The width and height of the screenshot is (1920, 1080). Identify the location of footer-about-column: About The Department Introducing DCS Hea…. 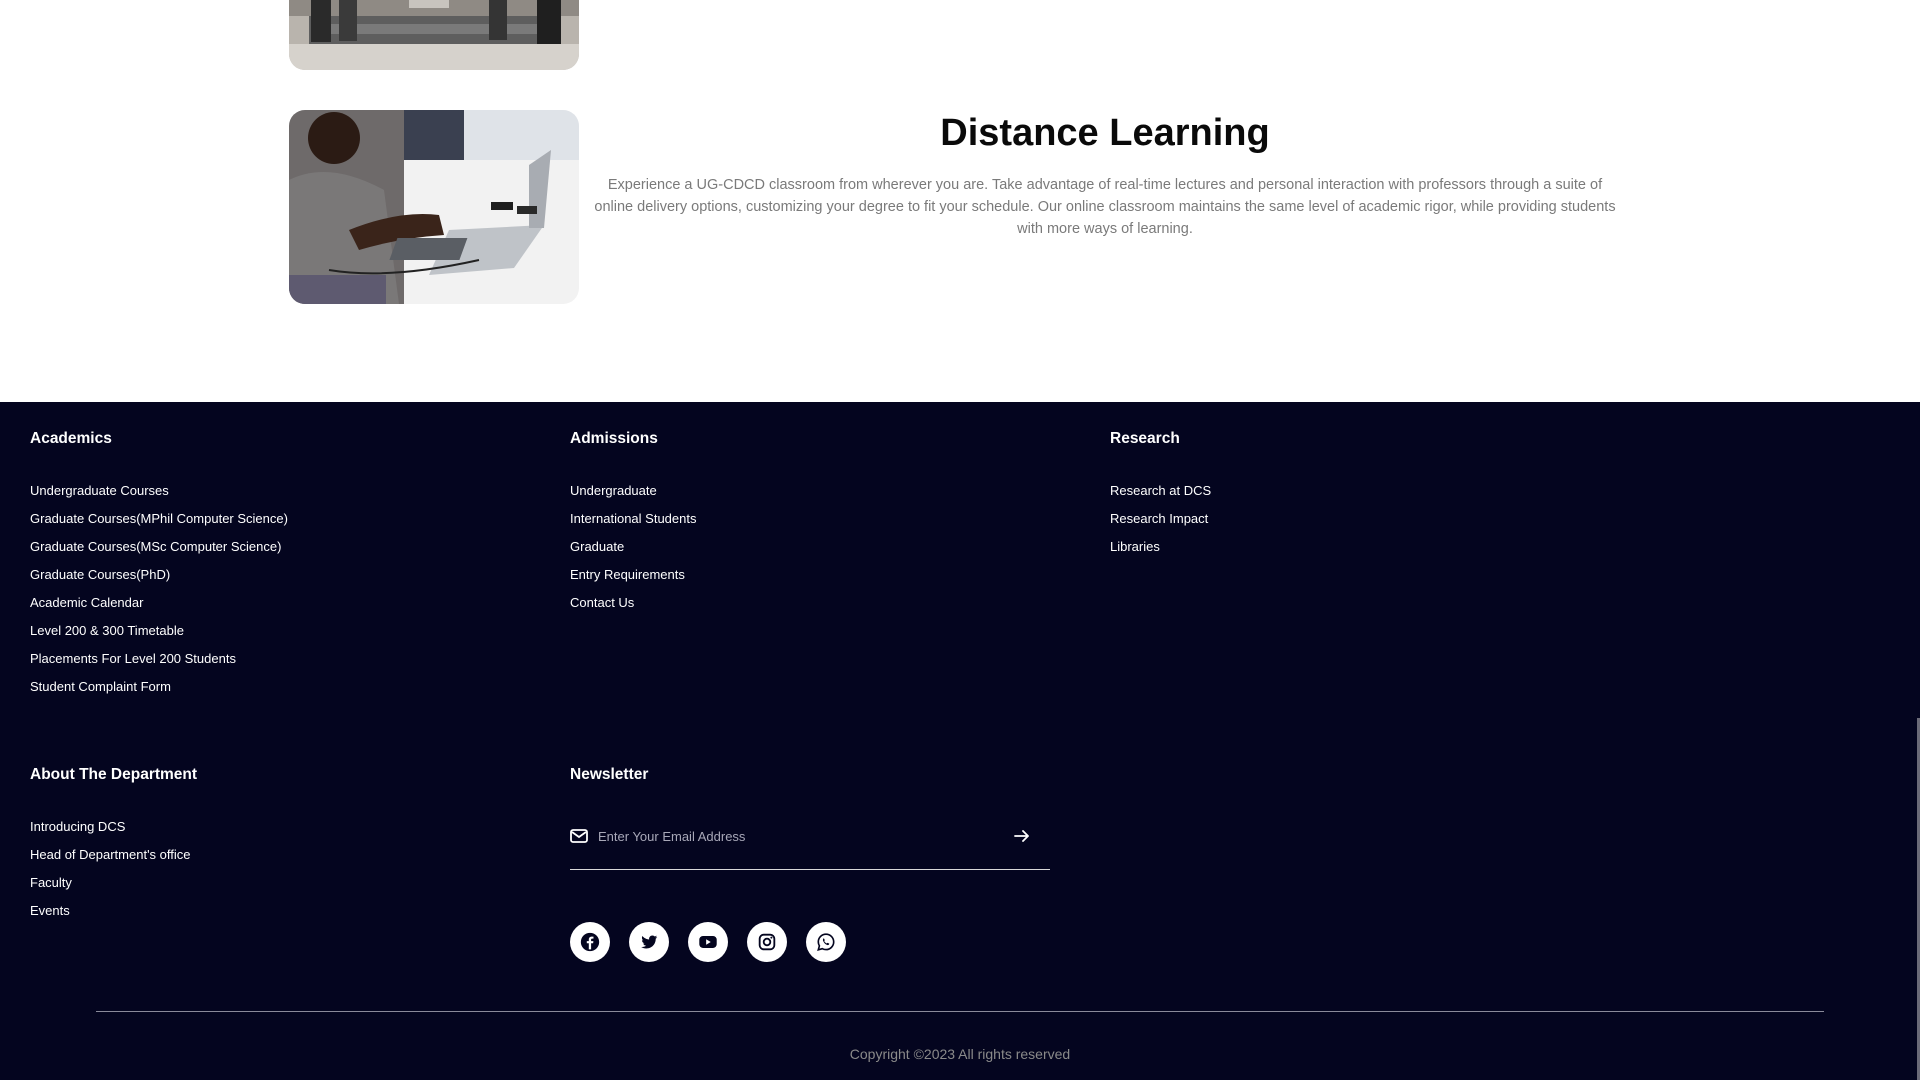
(113, 848).